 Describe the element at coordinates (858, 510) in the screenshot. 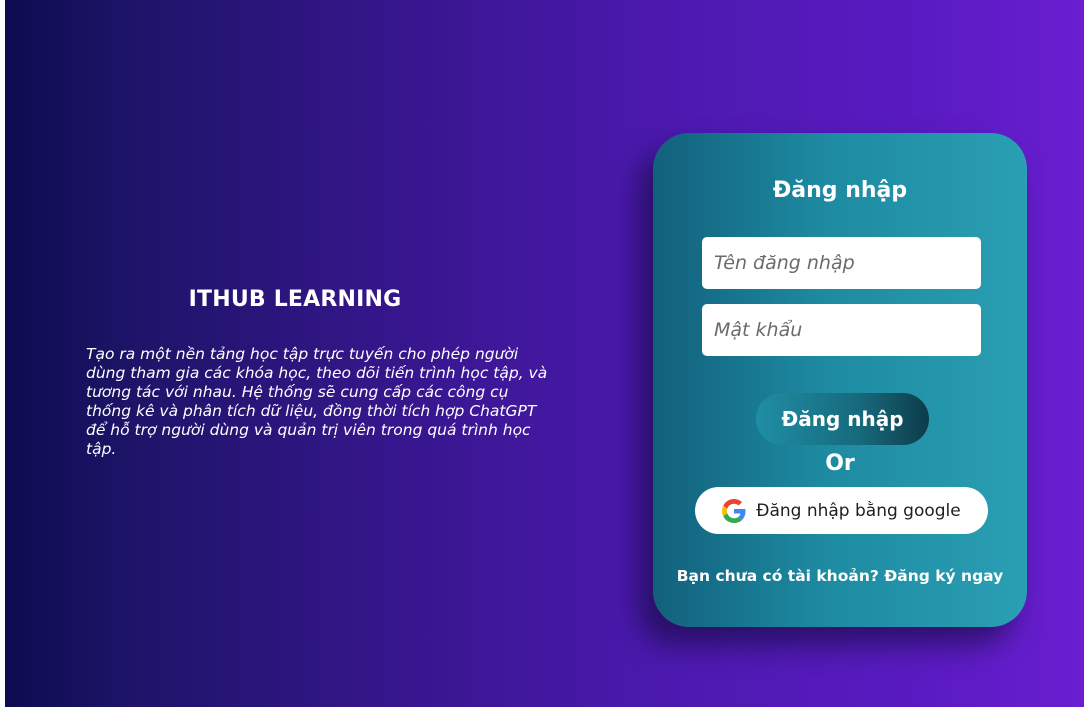

I see `google-login-label: Đăng nhập bằng google` at that location.